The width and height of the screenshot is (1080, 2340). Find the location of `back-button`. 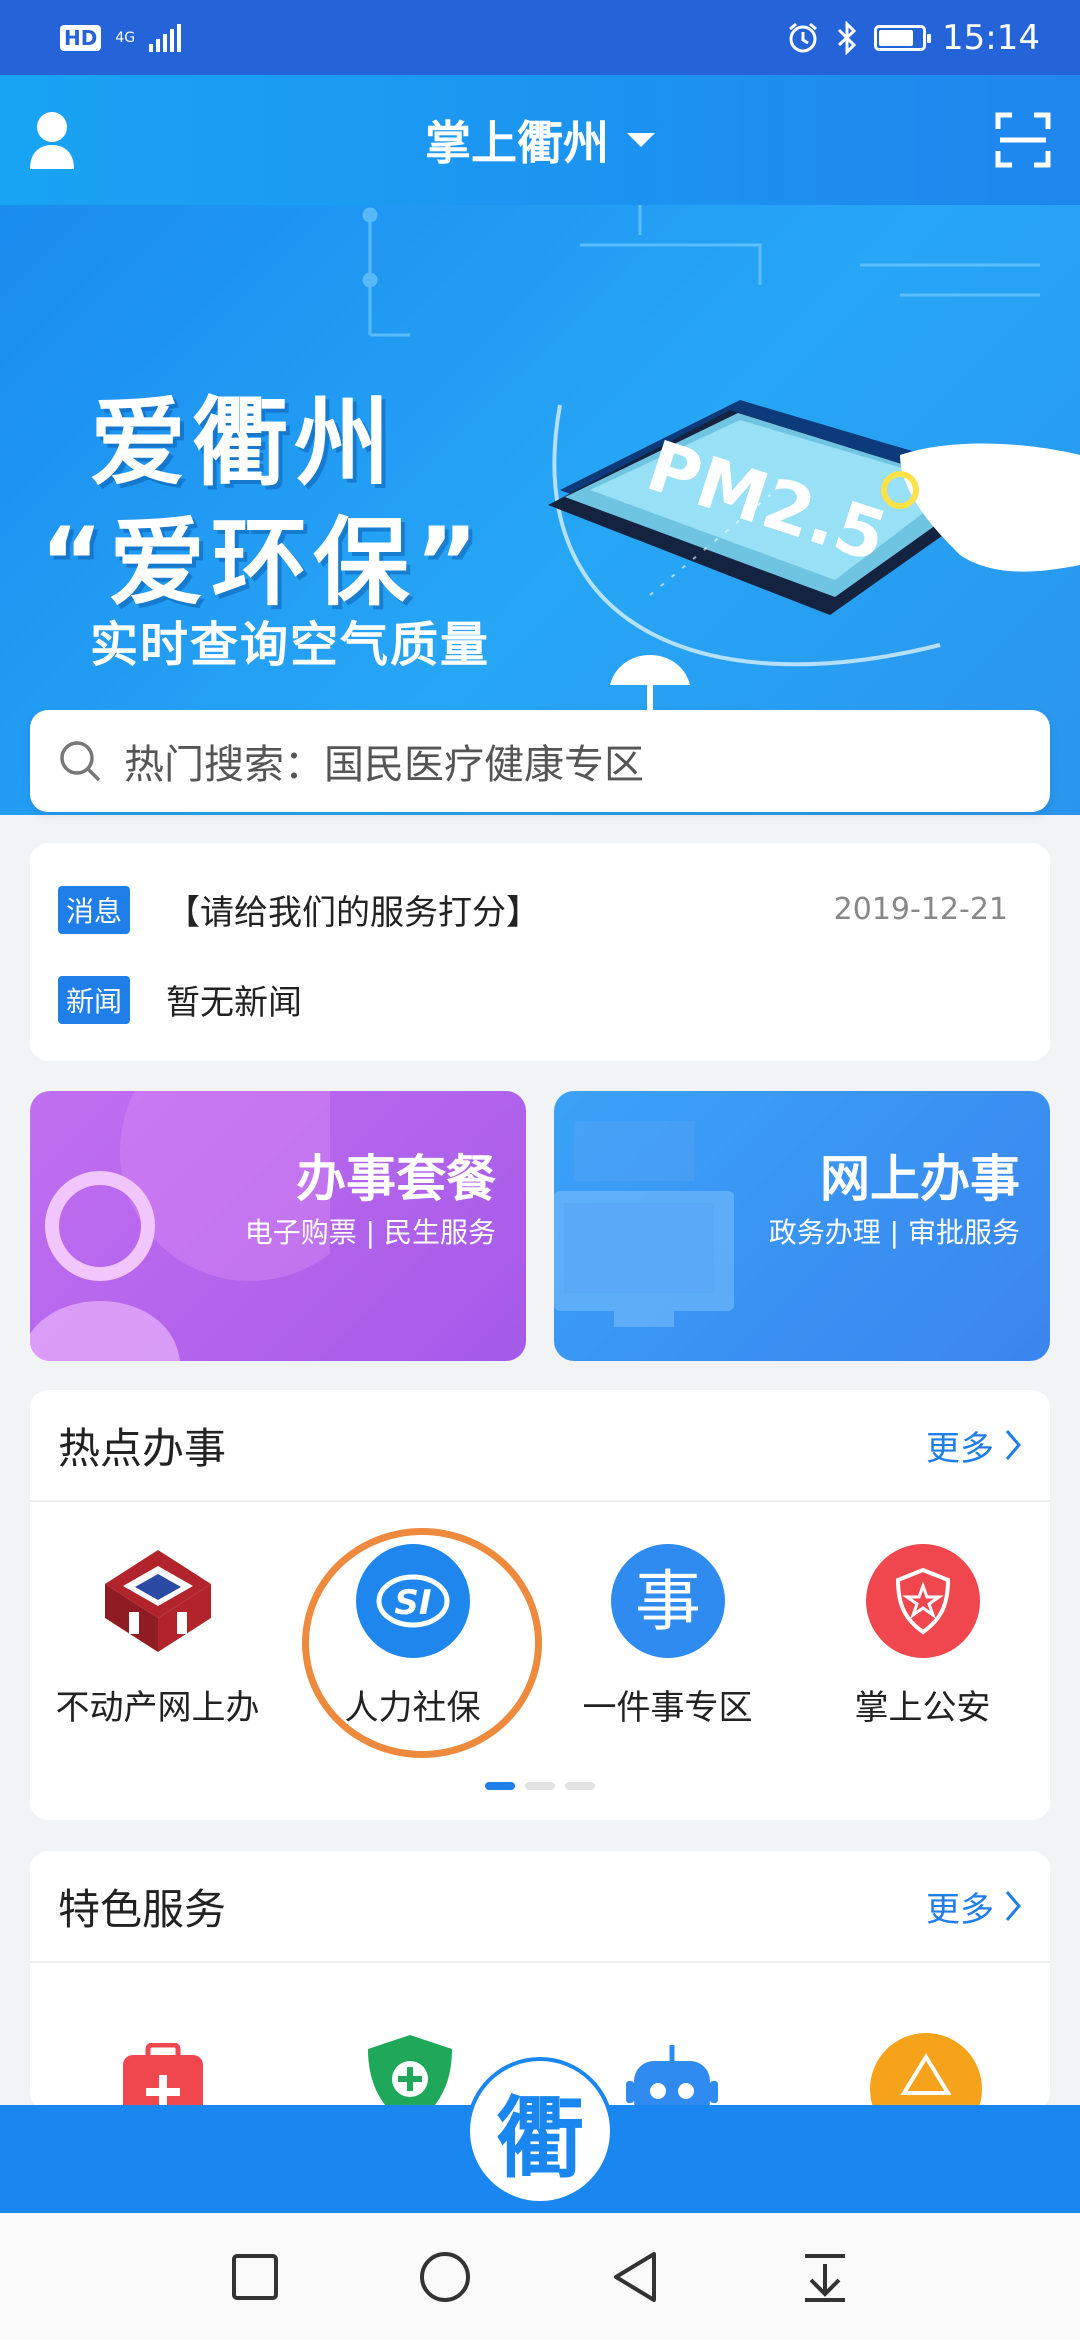

back-button is located at coordinates (635, 2277).